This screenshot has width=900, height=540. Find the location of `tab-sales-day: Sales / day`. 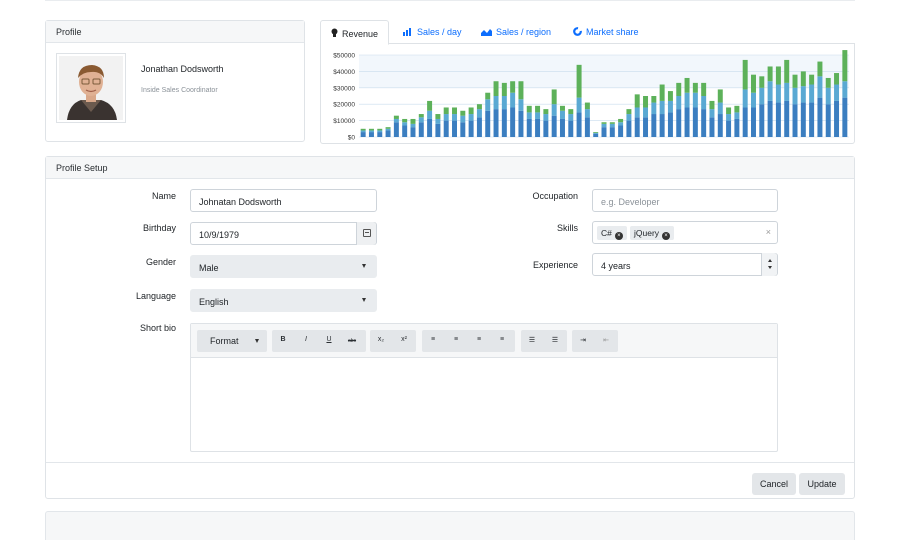

tab-sales-day: Sales / day is located at coordinates (432, 32).